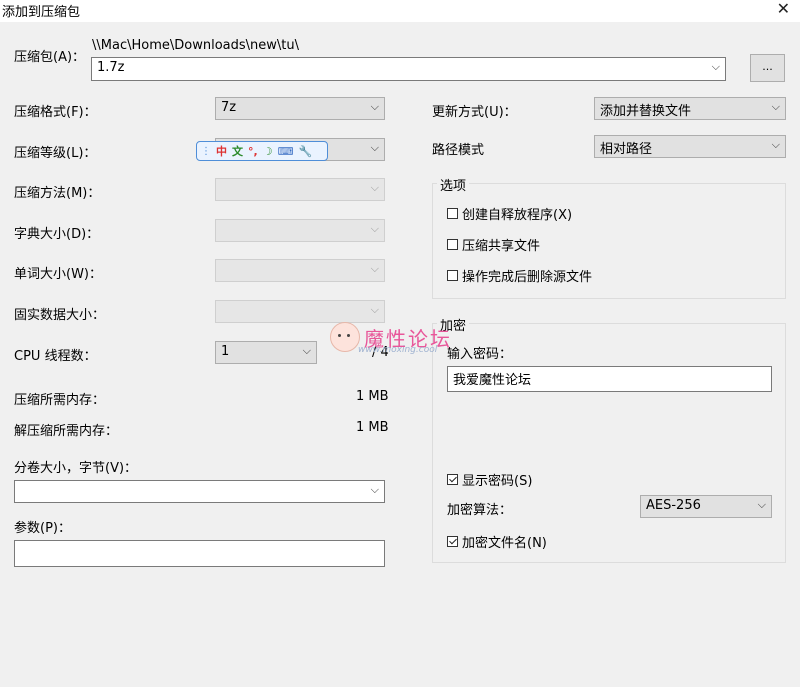  What do you see at coordinates (237, 151) in the screenshot?
I see `chinese-icon: 文` at bounding box center [237, 151].